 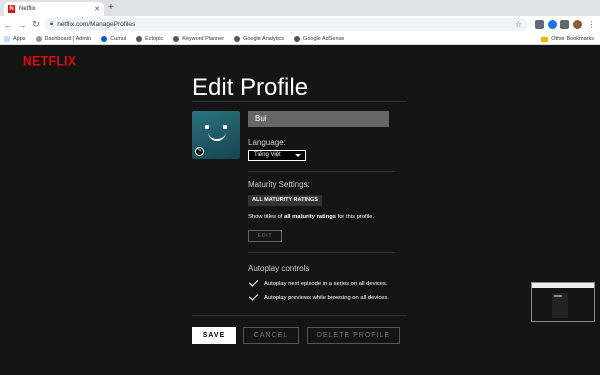 I want to click on netflix-favicon-icon: N, so click(x=11, y=9).